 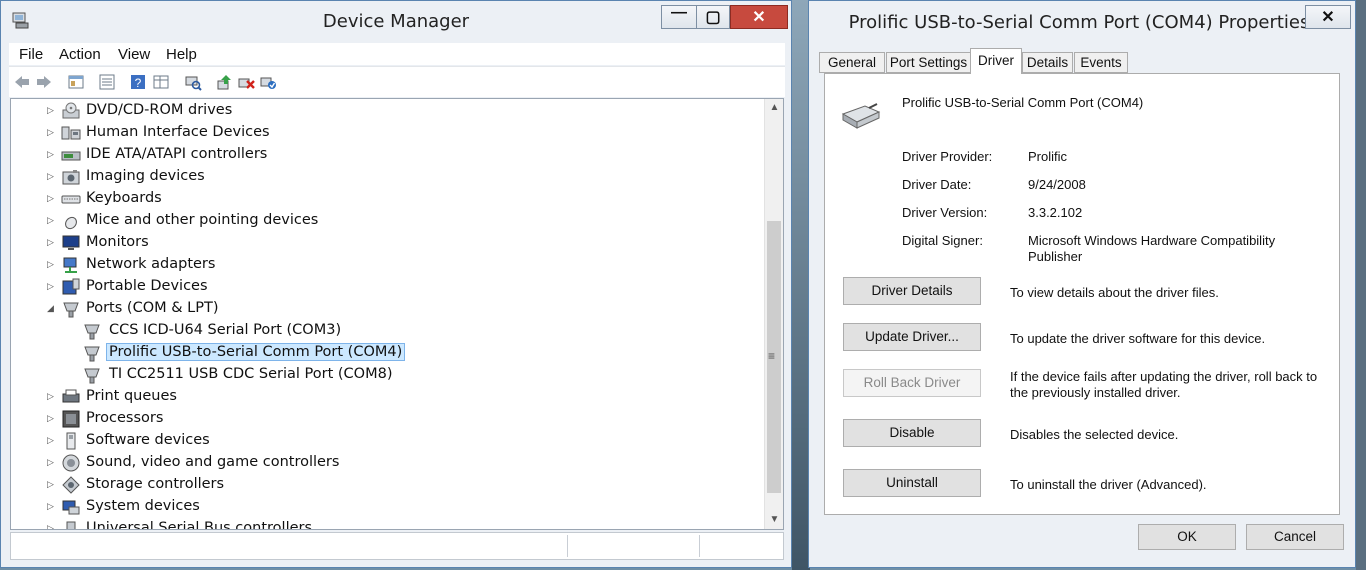 What do you see at coordinates (396, 20) in the screenshot?
I see `device-manager-titlebar: Device Manager — ▢ ✕` at bounding box center [396, 20].